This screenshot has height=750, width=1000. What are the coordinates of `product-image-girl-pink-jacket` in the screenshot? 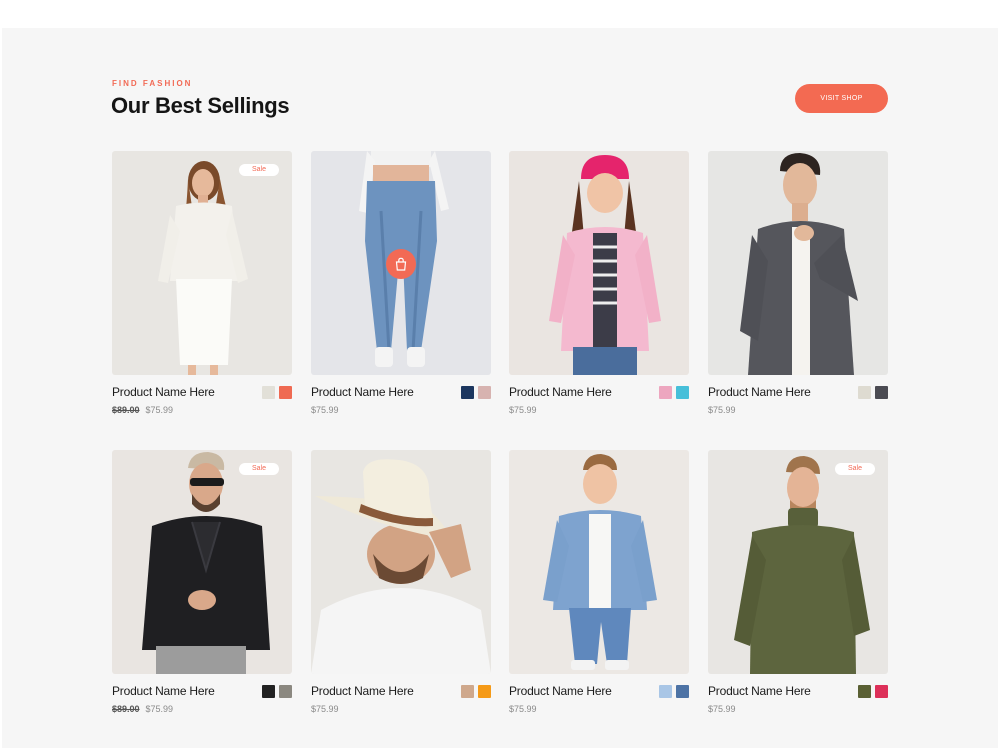 It's located at (599, 263).